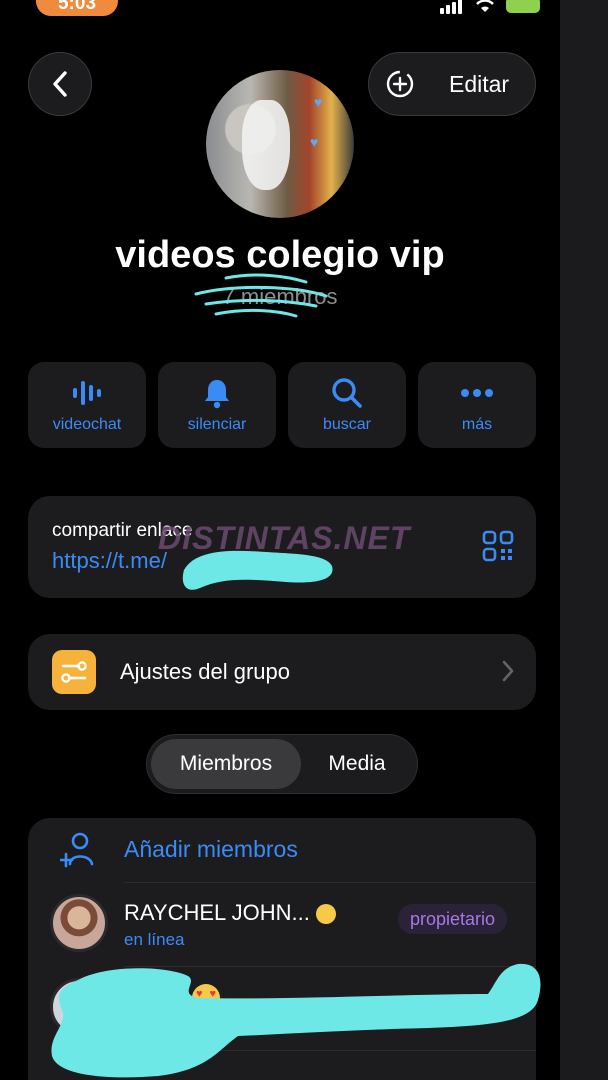 The image size is (608, 1080). I want to click on videochat-label: videochat, so click(87, 424).